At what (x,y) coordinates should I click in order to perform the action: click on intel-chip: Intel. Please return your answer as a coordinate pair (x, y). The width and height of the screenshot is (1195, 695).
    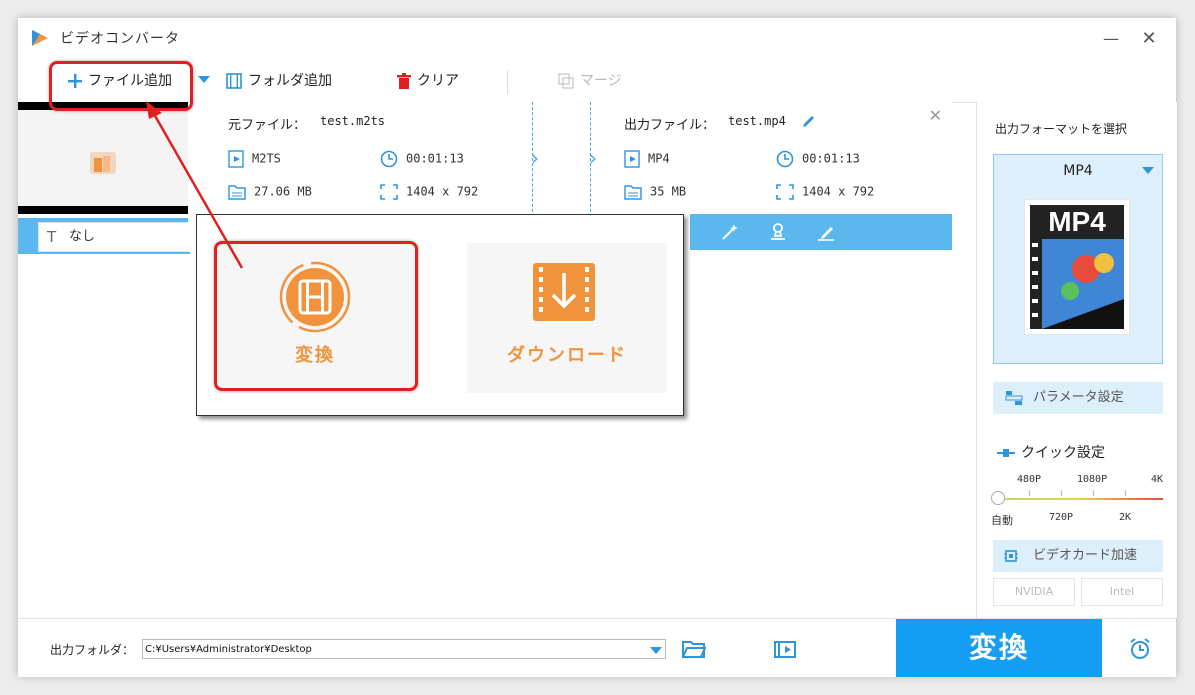
    Looking at the image, I should click on (1122, 592).